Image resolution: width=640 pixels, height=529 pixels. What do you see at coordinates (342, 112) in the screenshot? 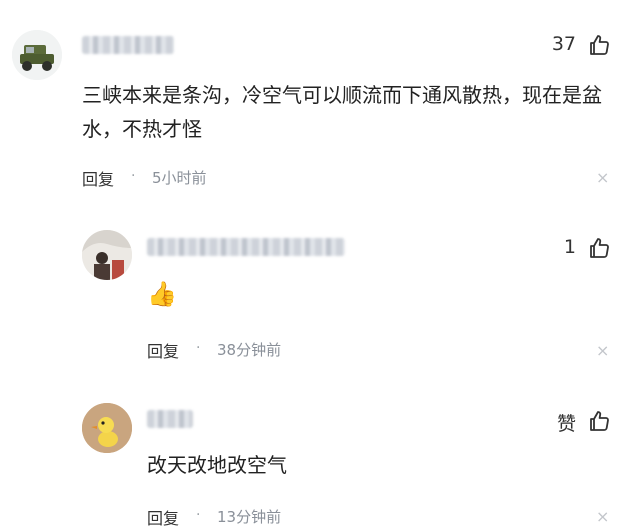
I see `comment-text: 三峡本来是条沟，冷空气可以顺流而下通风散热，现在是盆水，不热才怪` at bounding box center [342, 112].